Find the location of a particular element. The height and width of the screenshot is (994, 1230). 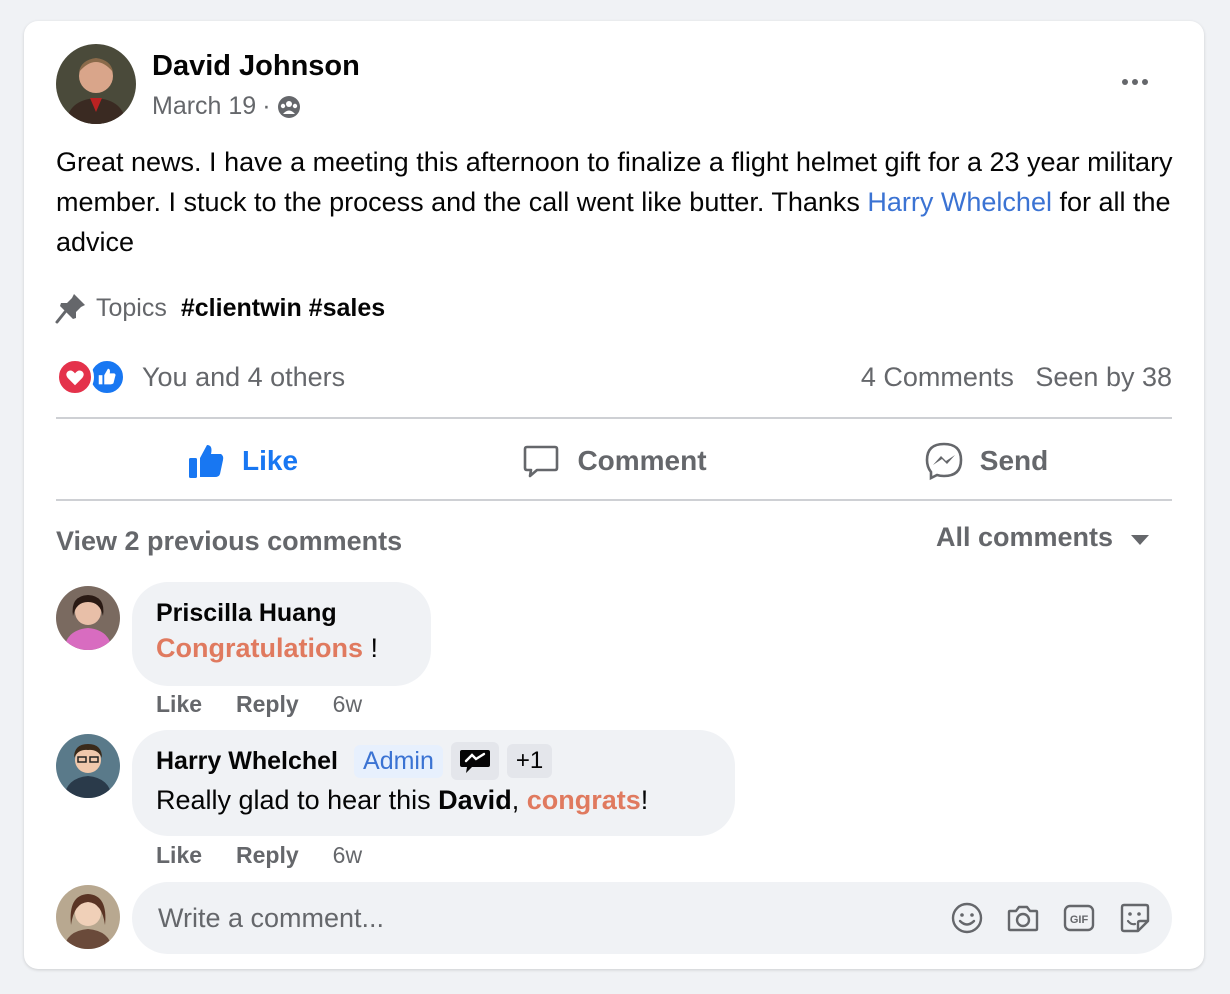

topics-tags: #clientwin #sales is located at coordinates (283, 308).